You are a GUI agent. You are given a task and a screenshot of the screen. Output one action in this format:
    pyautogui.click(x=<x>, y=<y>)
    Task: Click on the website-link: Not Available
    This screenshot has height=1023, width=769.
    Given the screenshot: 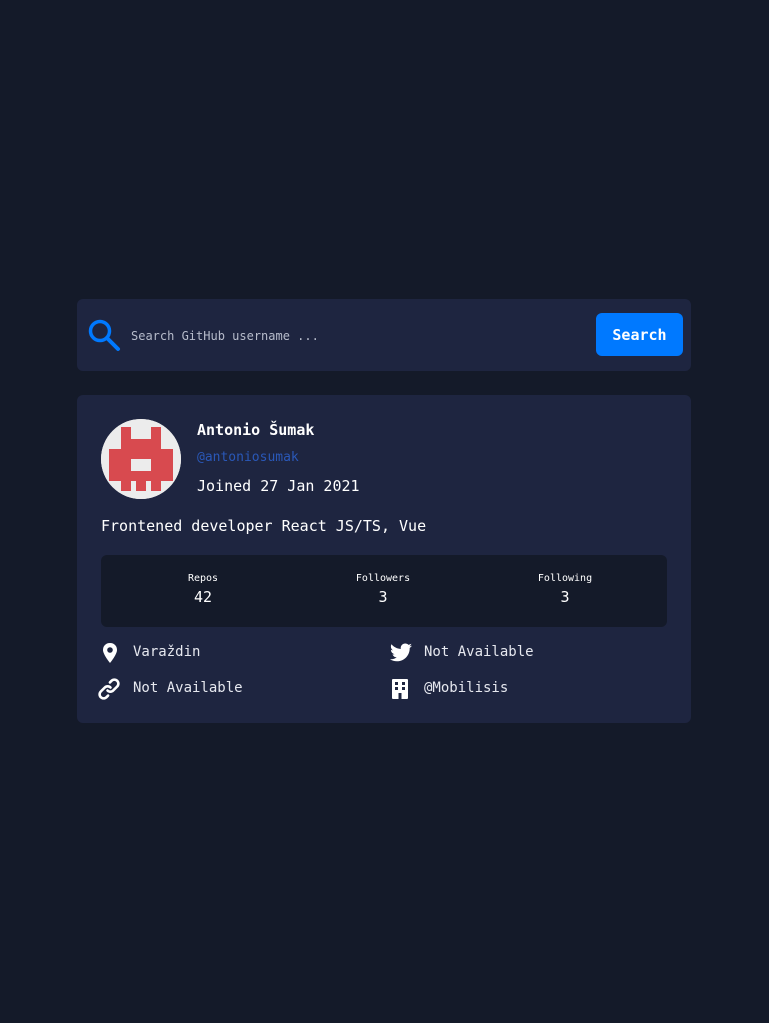 What is the action you would take?
    pyautogui.click(x=188, y=688)
    